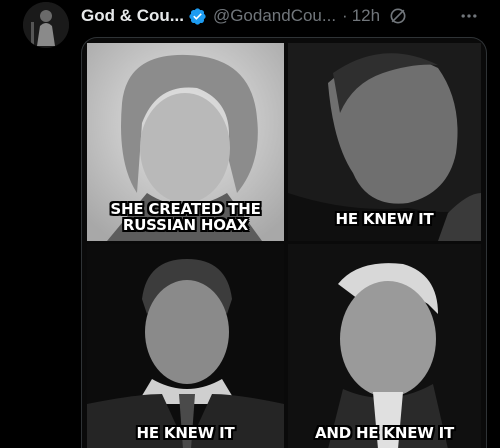 The height and width of the screenshot is (448, 500). Describe the element at coordinates (384, 219) in the screenshot. I see `meme-caption-2: HE KNEW IT` at that location.